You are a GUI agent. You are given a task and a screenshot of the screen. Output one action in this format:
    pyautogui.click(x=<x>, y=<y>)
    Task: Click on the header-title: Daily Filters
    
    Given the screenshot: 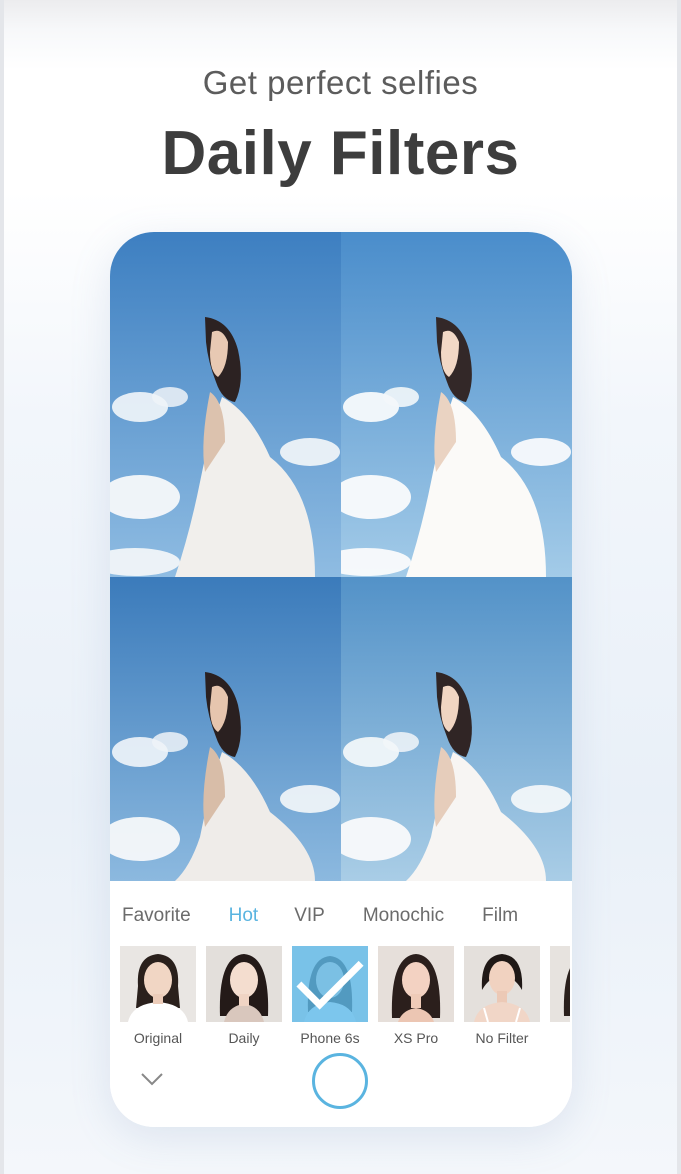 What is the action you would take?
    pyautogui.click(x=340, y=153)
    